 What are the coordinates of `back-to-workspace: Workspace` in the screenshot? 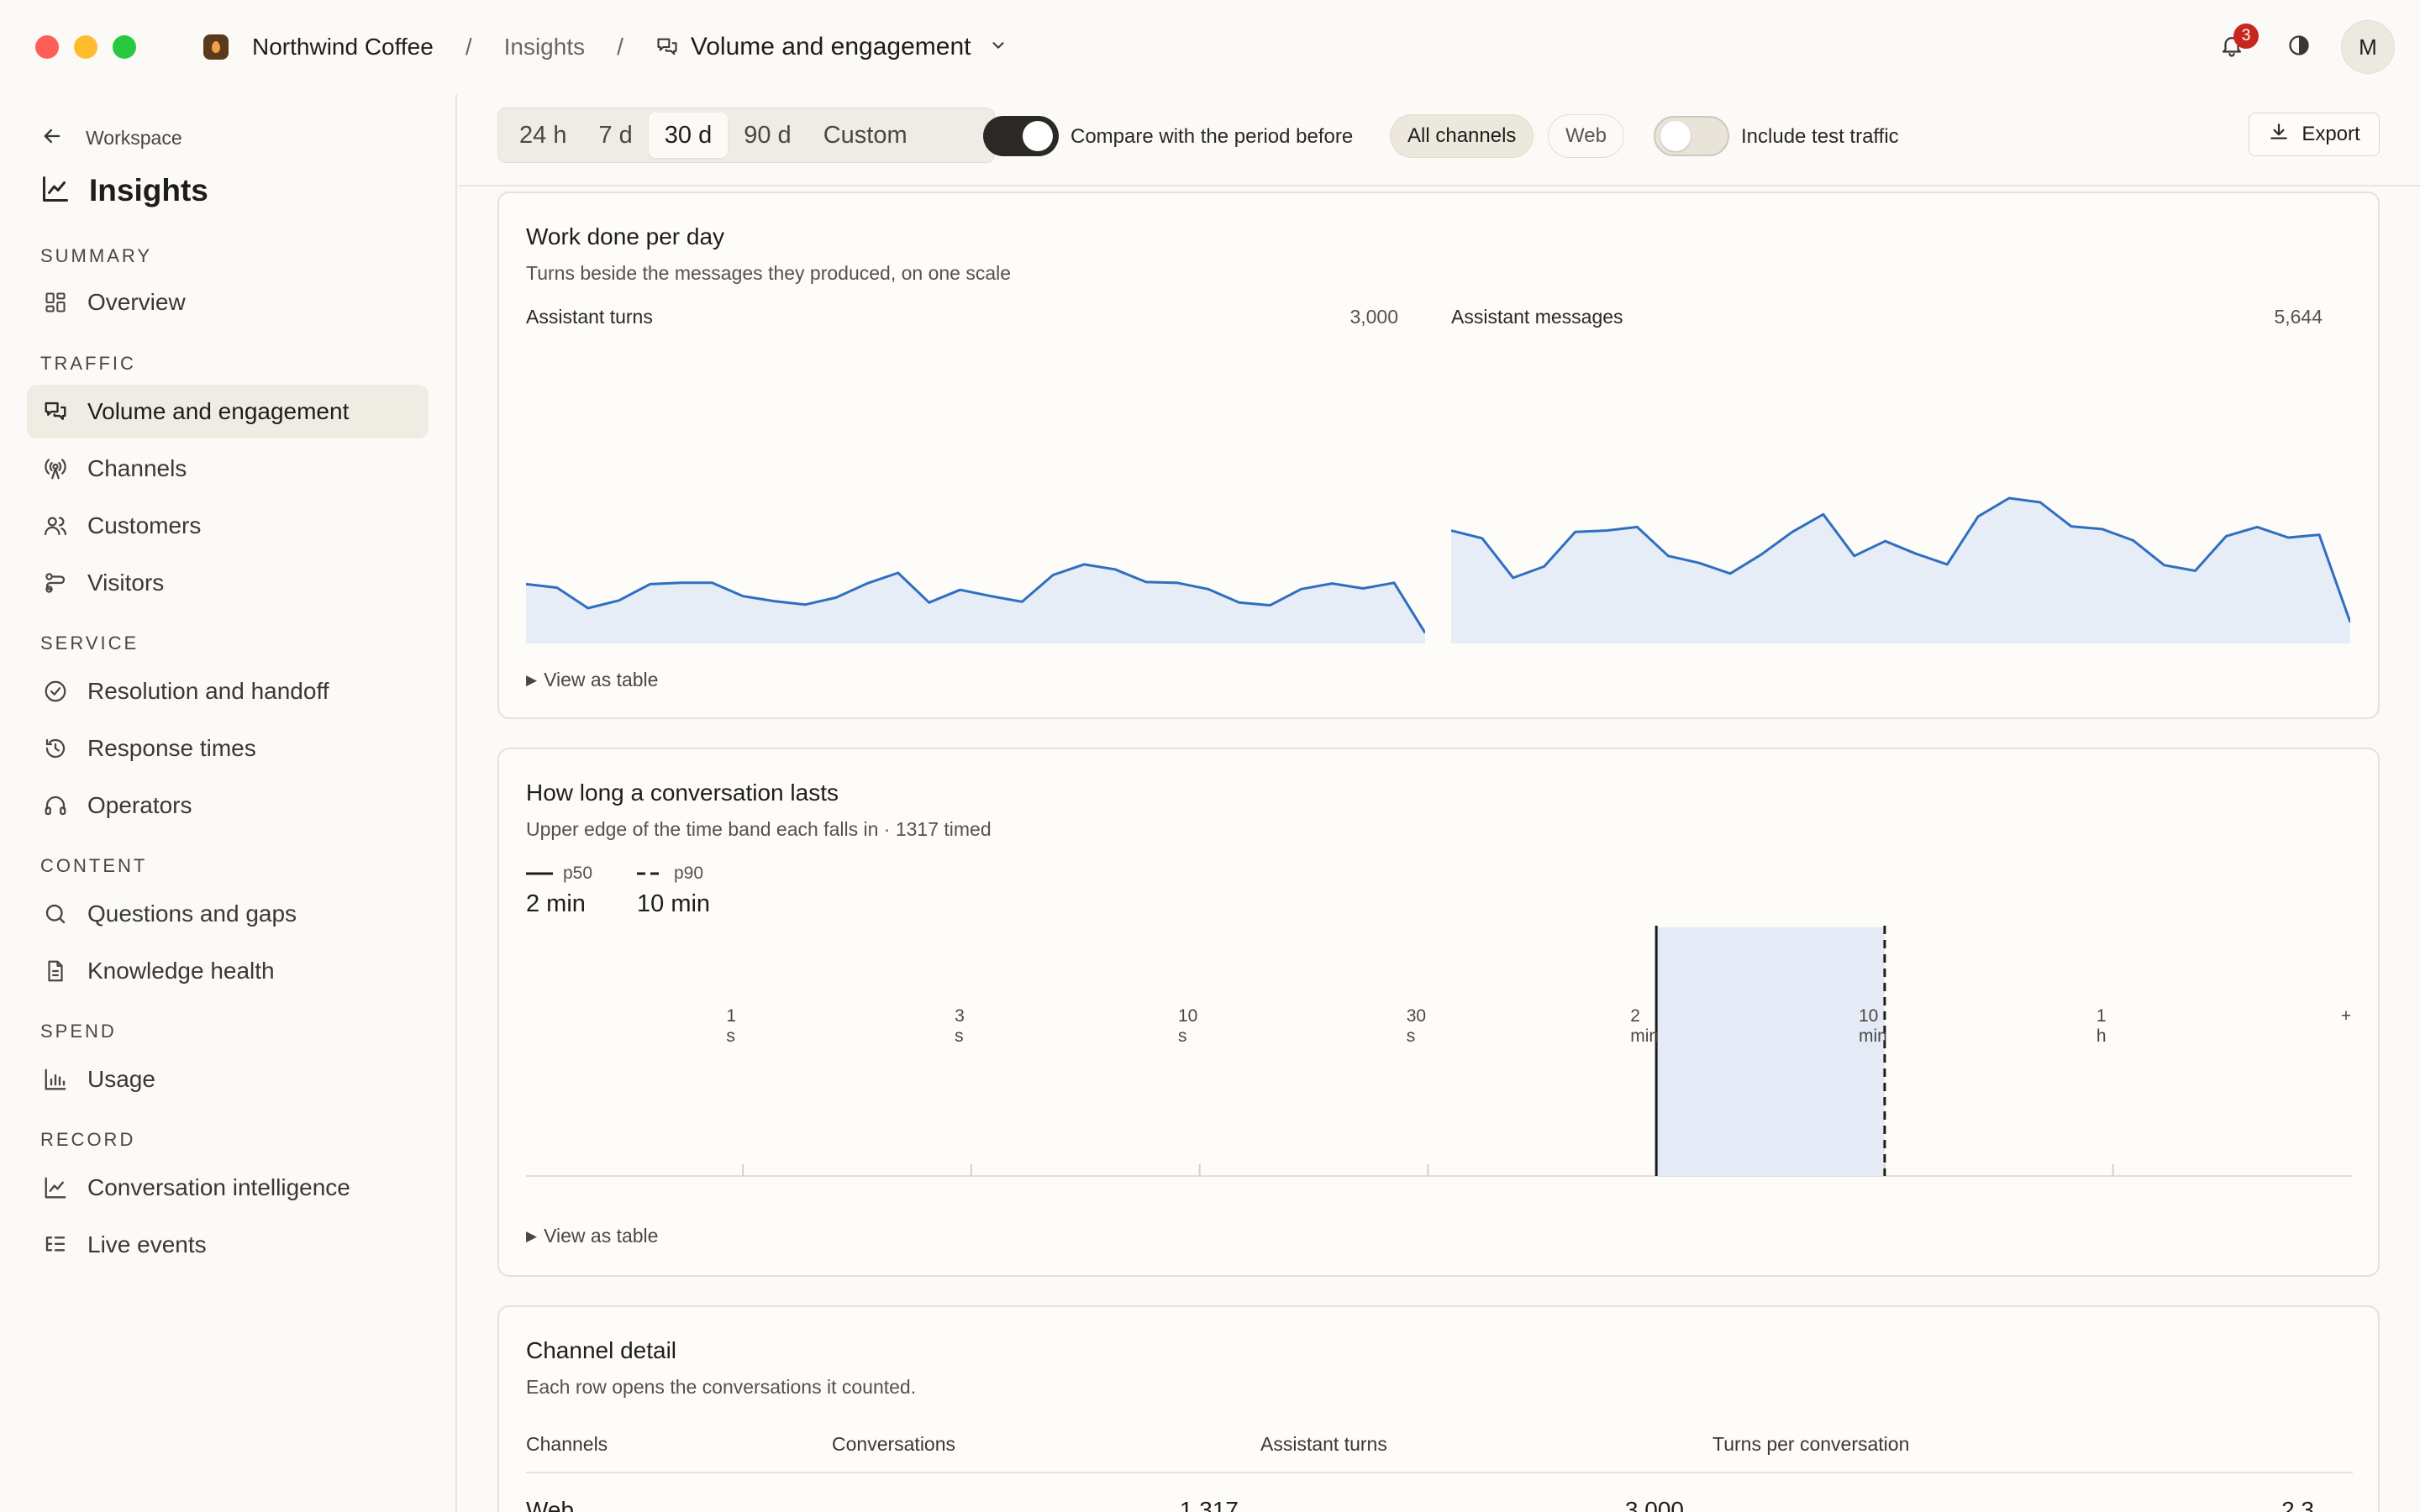 It's located at (111, 138).